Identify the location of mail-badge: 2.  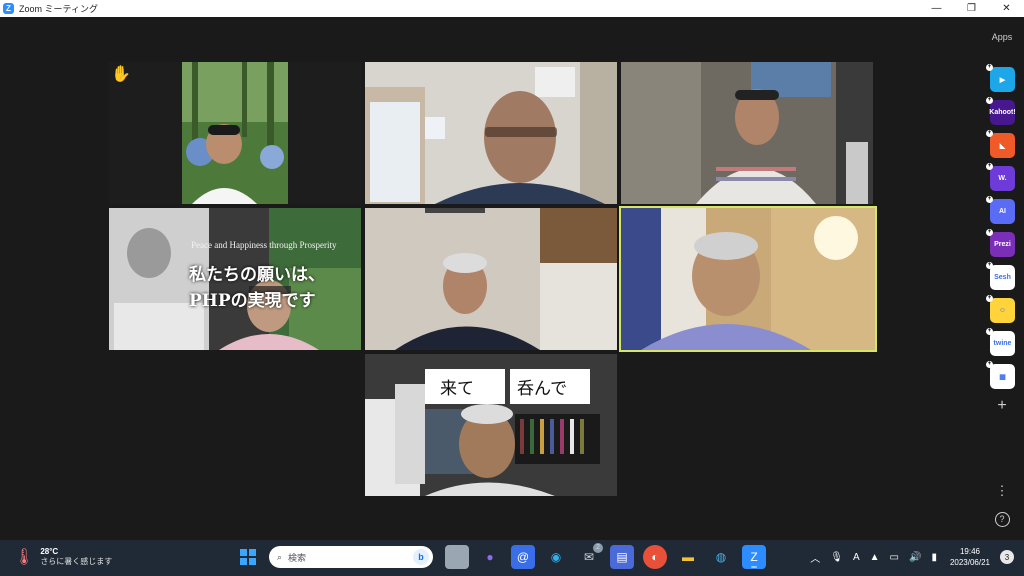
(598, 548).